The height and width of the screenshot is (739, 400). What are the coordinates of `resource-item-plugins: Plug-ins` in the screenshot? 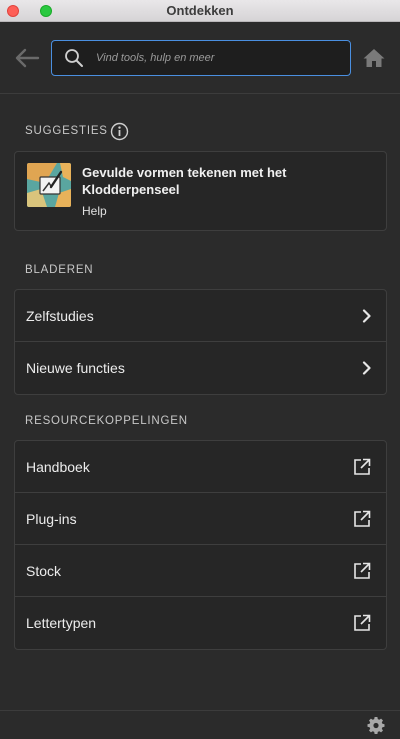 It's located at (200, 519).